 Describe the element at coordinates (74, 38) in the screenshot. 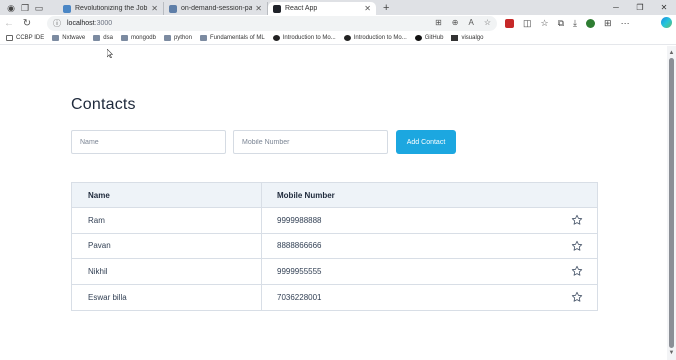

I see `bookmark-label: Nxtwave` at that location.